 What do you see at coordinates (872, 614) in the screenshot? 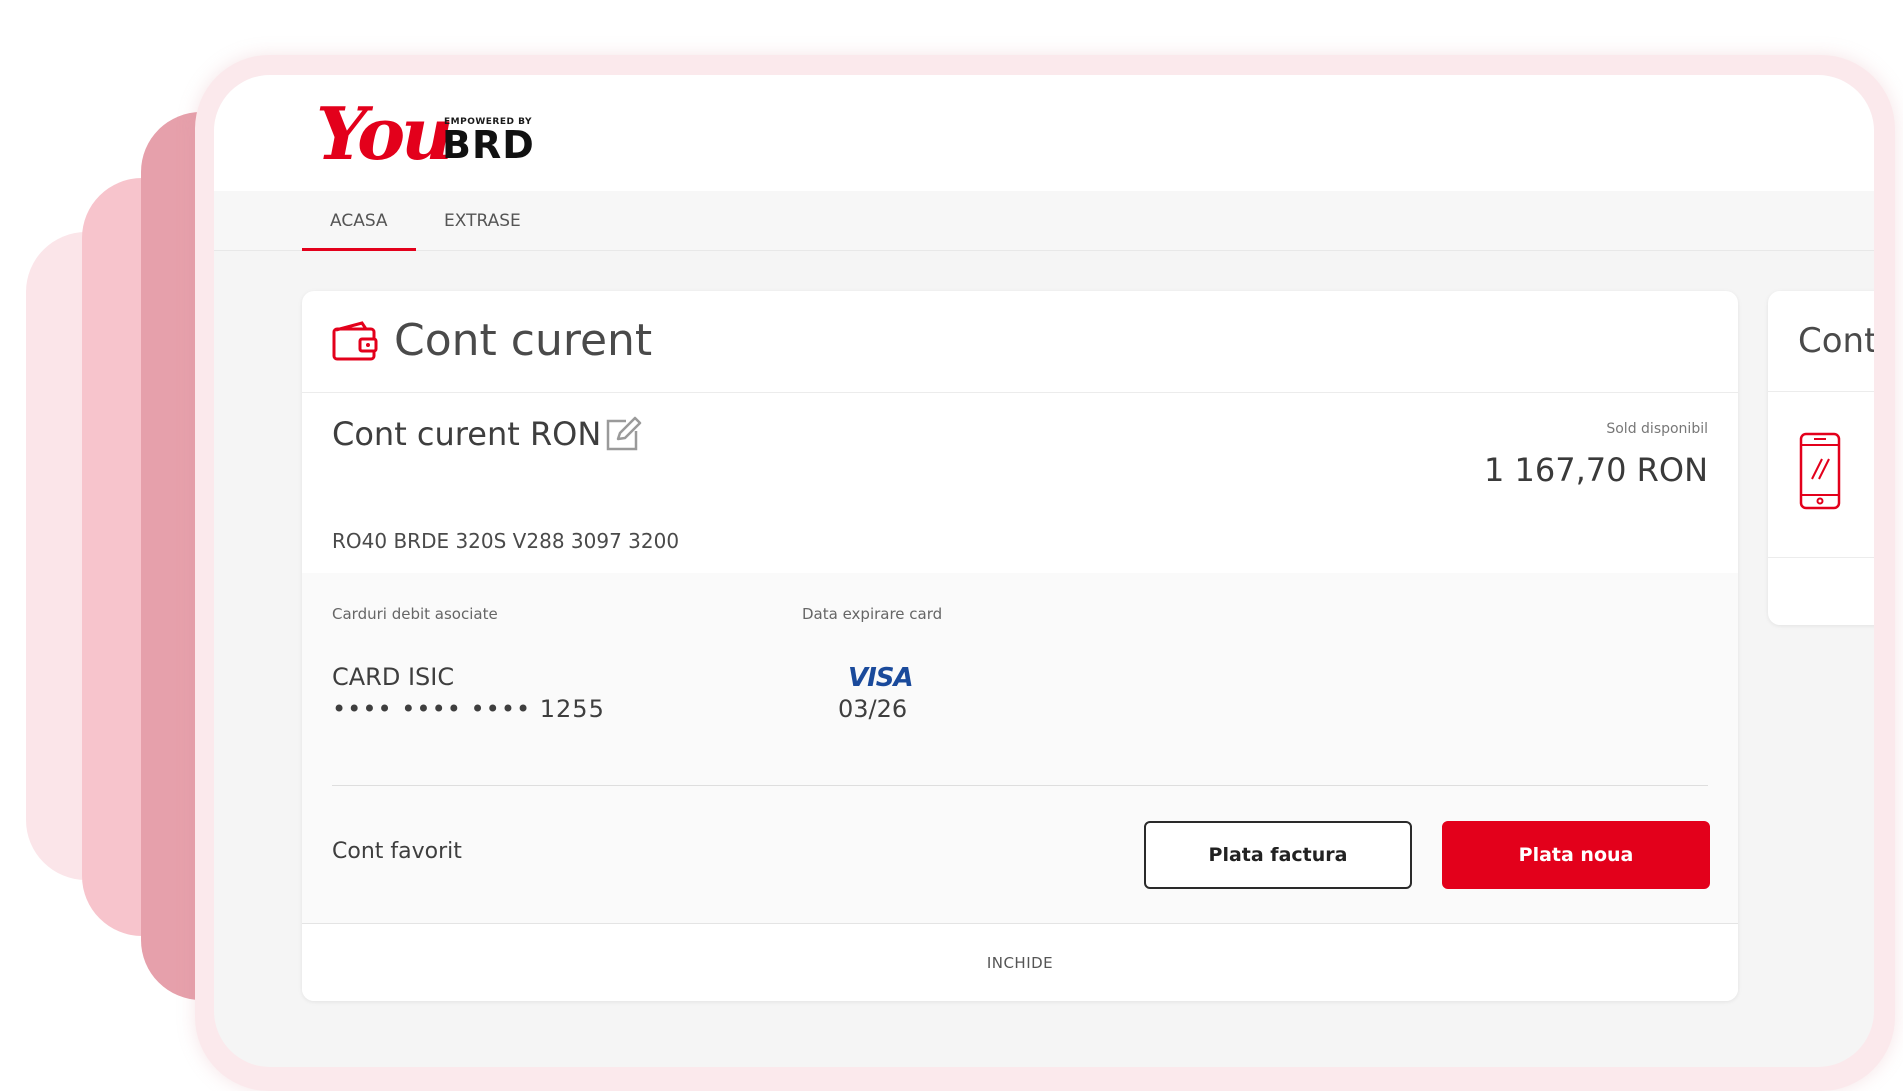
I see `expiry-label: Data expirare card` at bounding box center [872, 614].